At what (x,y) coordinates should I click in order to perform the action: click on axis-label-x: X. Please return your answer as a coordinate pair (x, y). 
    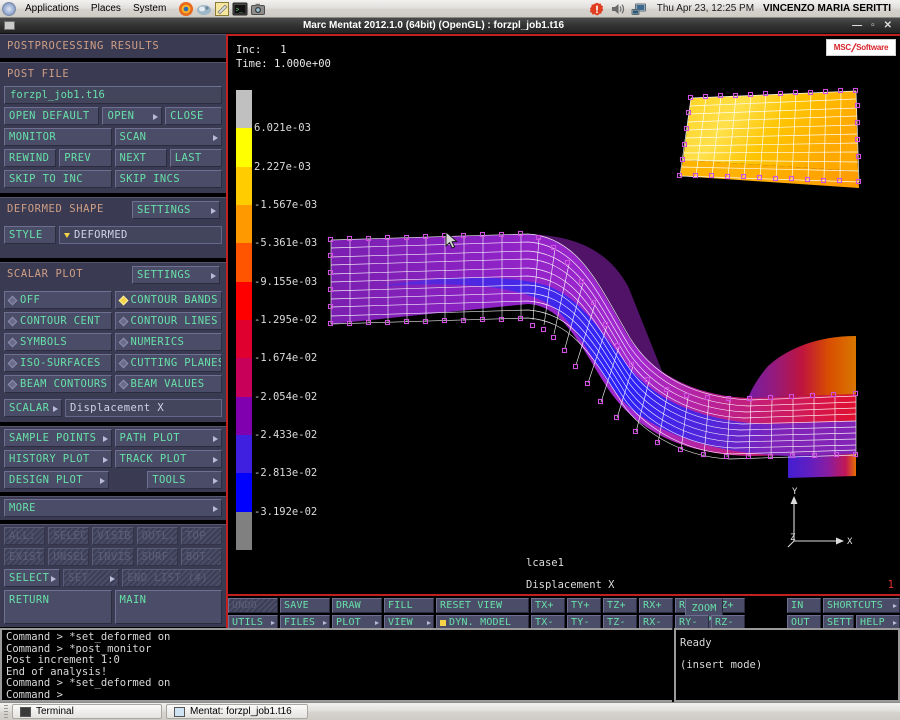
    Looking at the image, I should click on (850, 542).